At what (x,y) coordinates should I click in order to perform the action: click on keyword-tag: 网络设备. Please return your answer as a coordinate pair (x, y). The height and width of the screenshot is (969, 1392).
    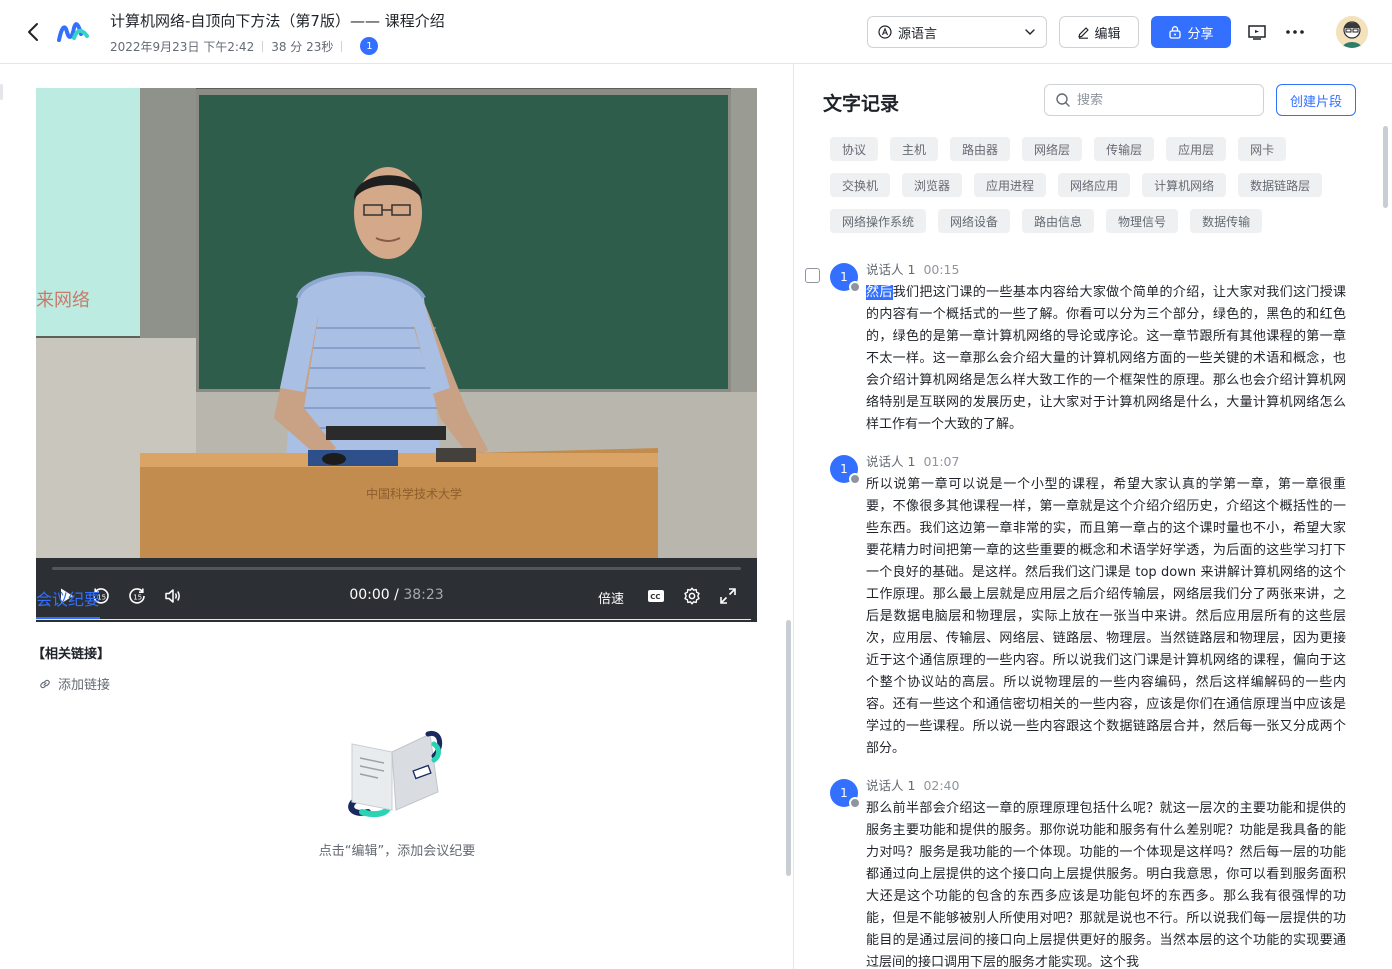
    Looking at the image, I should click on (974, 221).